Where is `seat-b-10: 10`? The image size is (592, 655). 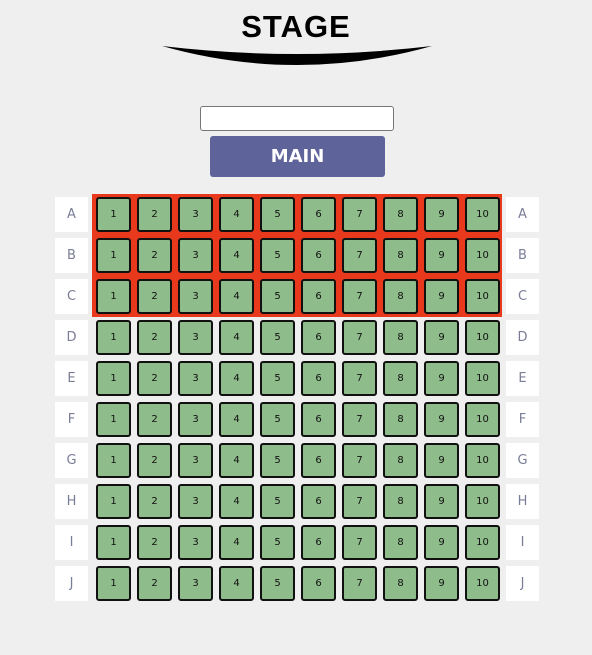 seat-b-10: 10 is located at coordinates (482, 255).